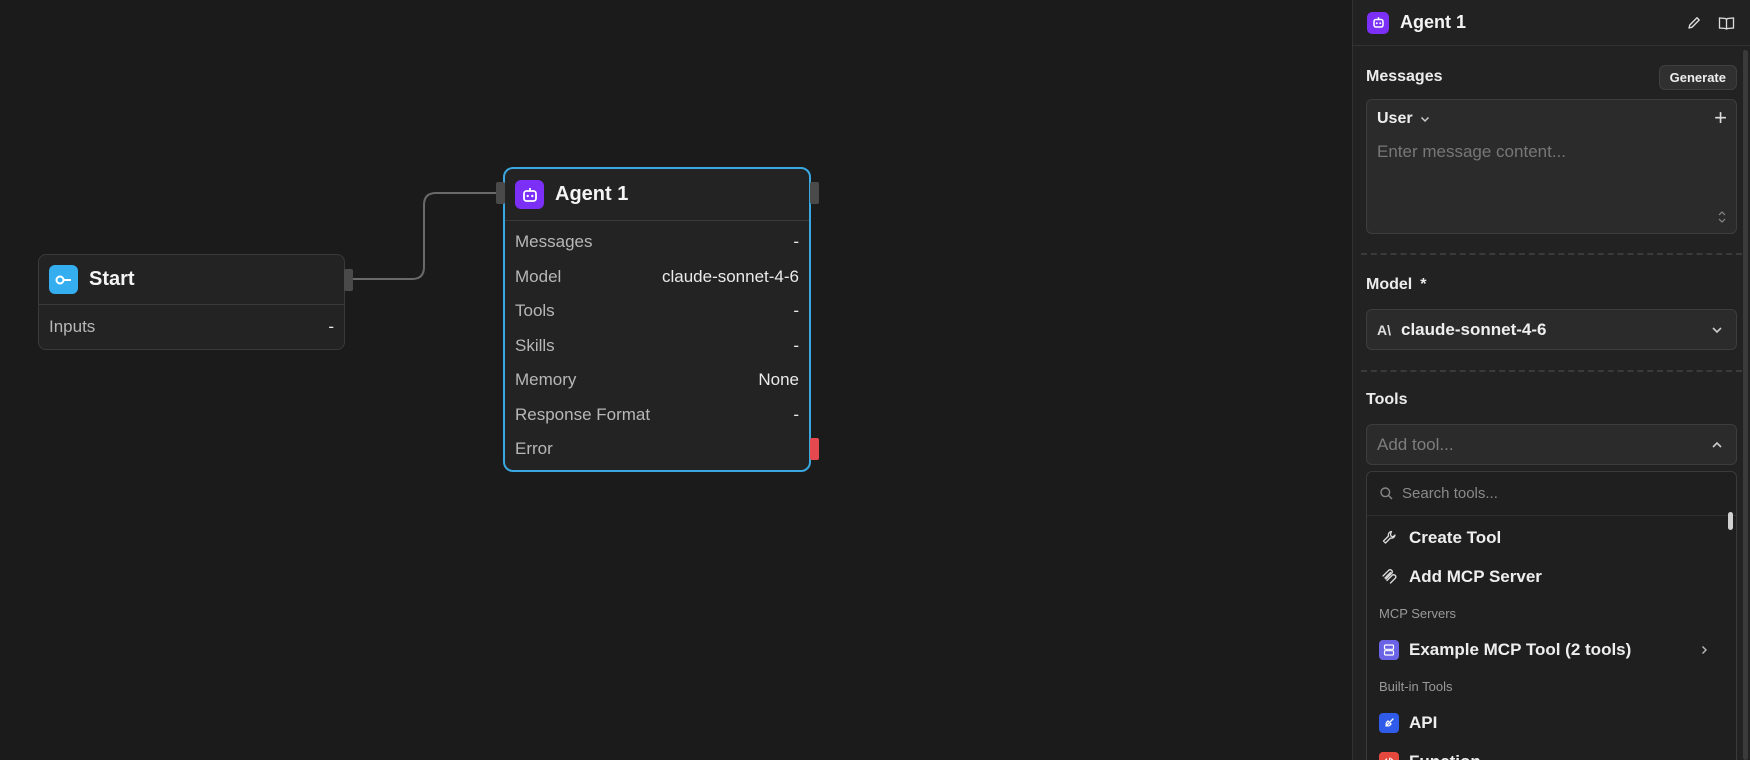 The height and width of the screenshot is (760, 1750). Describe the element at coordinates (1389, 649) in the screenshot. I see `server-icon` at that location.